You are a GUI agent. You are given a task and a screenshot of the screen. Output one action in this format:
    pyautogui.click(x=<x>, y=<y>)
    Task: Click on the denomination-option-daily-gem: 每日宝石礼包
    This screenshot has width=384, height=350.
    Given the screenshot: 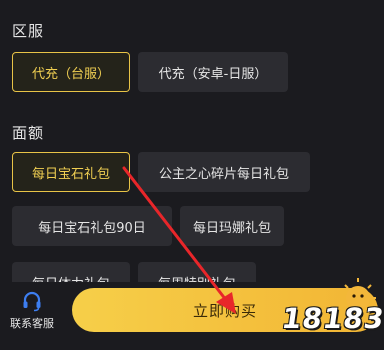 What is the action you would take?
    pyautogui.click(x=71, y=172)
    